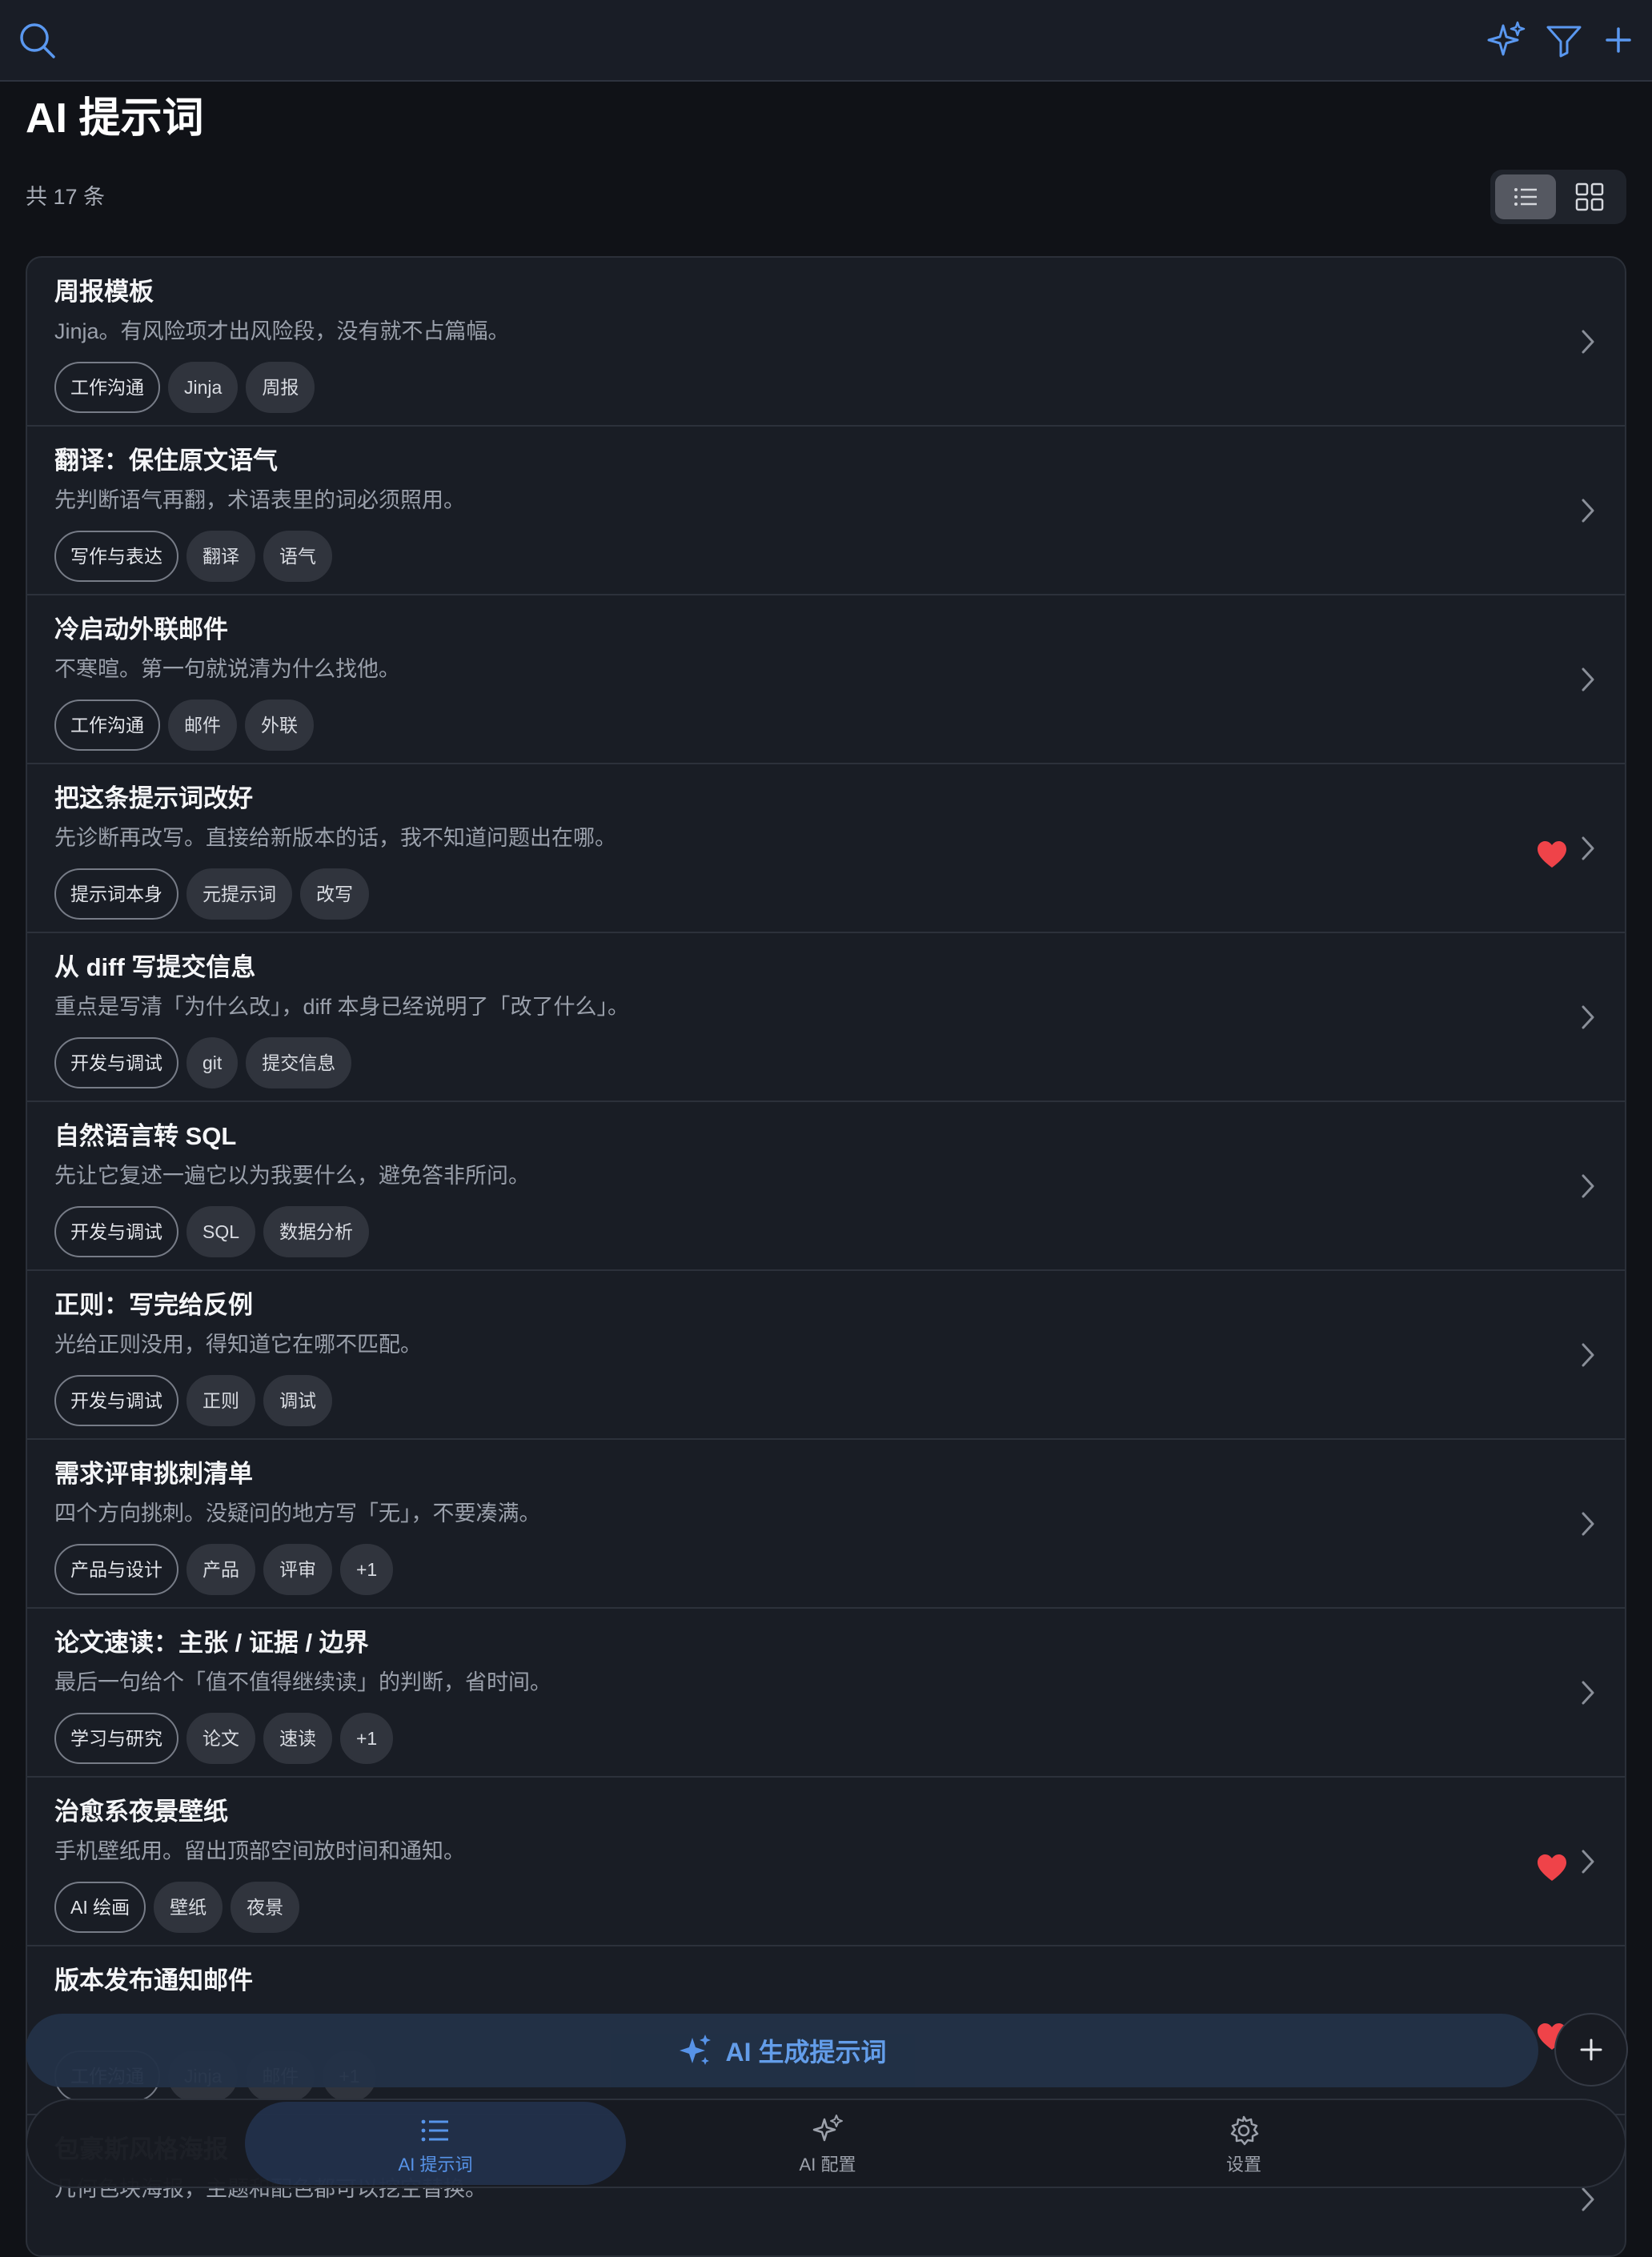 This screenshot has width=1652, height=2257. Describe the element at coordinates (211, 1643) in the screenshot. I see `prompt-title: 论文速读：主张 / 证据 / 边界` at that location.